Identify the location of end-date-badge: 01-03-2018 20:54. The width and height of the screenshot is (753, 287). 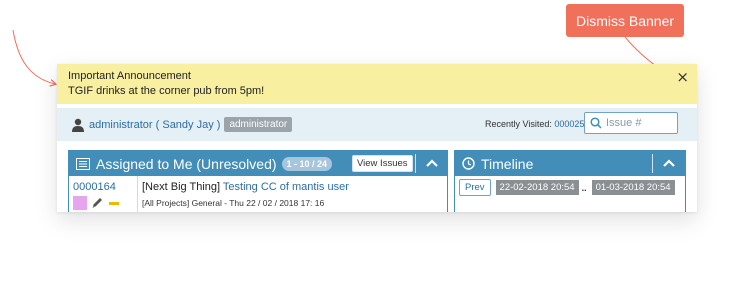
(633, 187).